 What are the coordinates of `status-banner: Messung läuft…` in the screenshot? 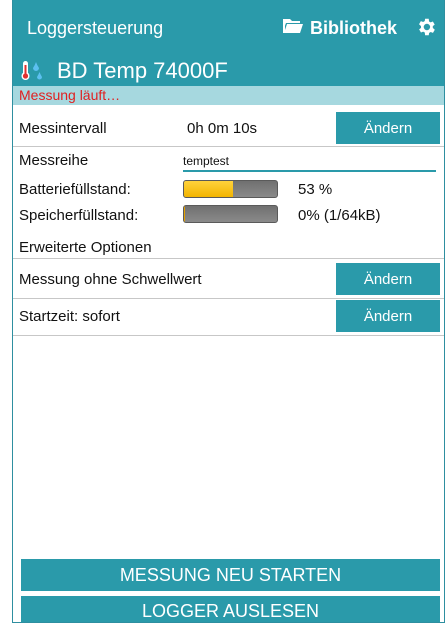 It's located at (228, 95).